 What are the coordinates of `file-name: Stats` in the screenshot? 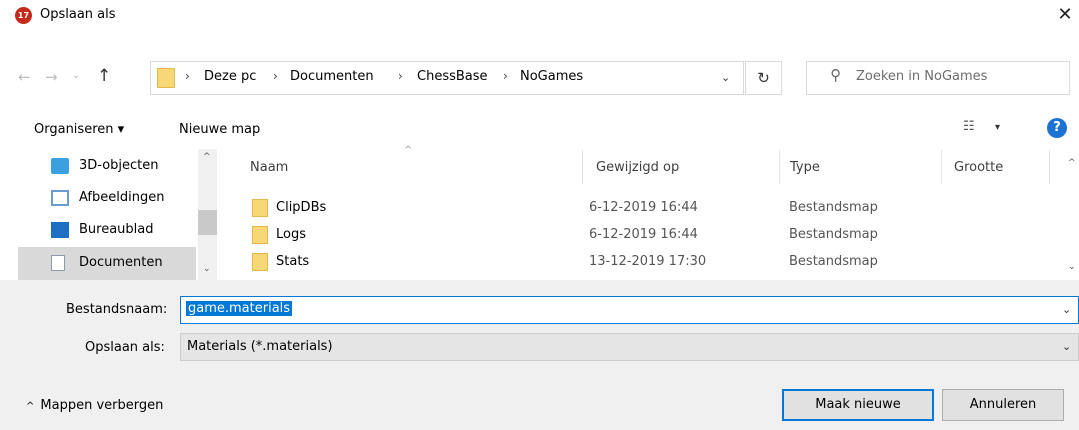 It's located at (293, 261).